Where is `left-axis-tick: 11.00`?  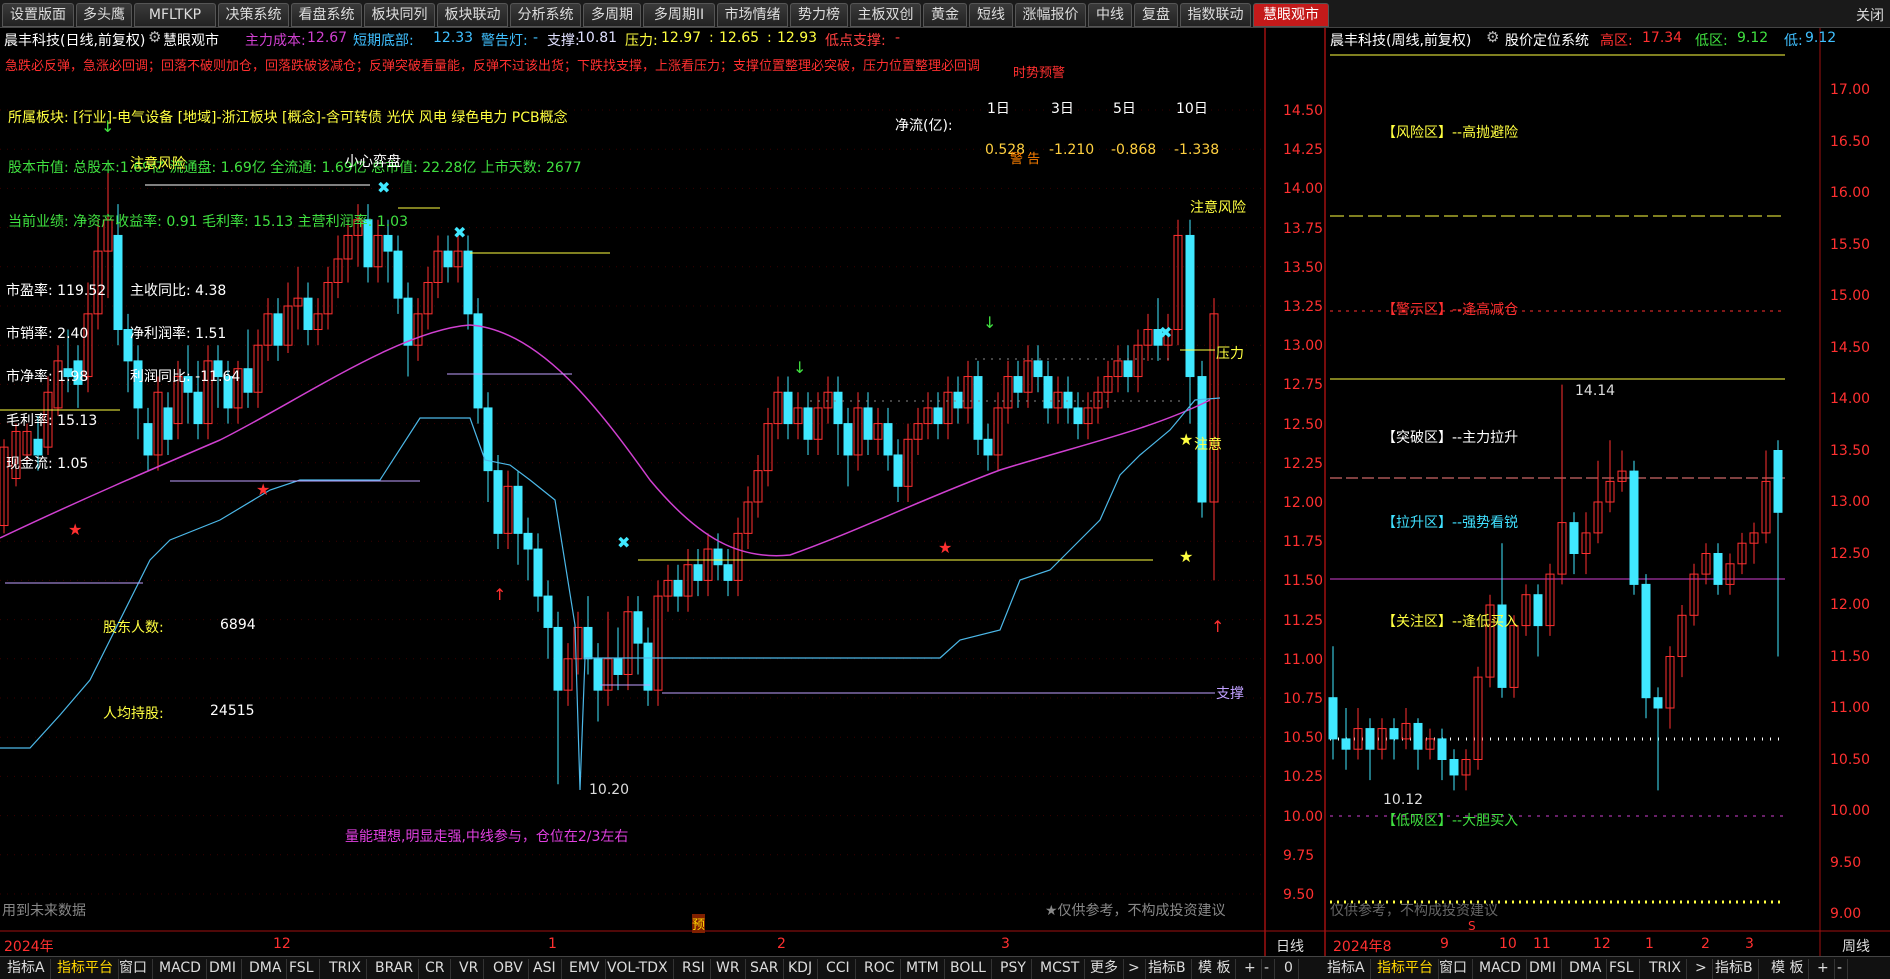 left-axis-tick: 11.00 is located at coordinates (1303, 659).